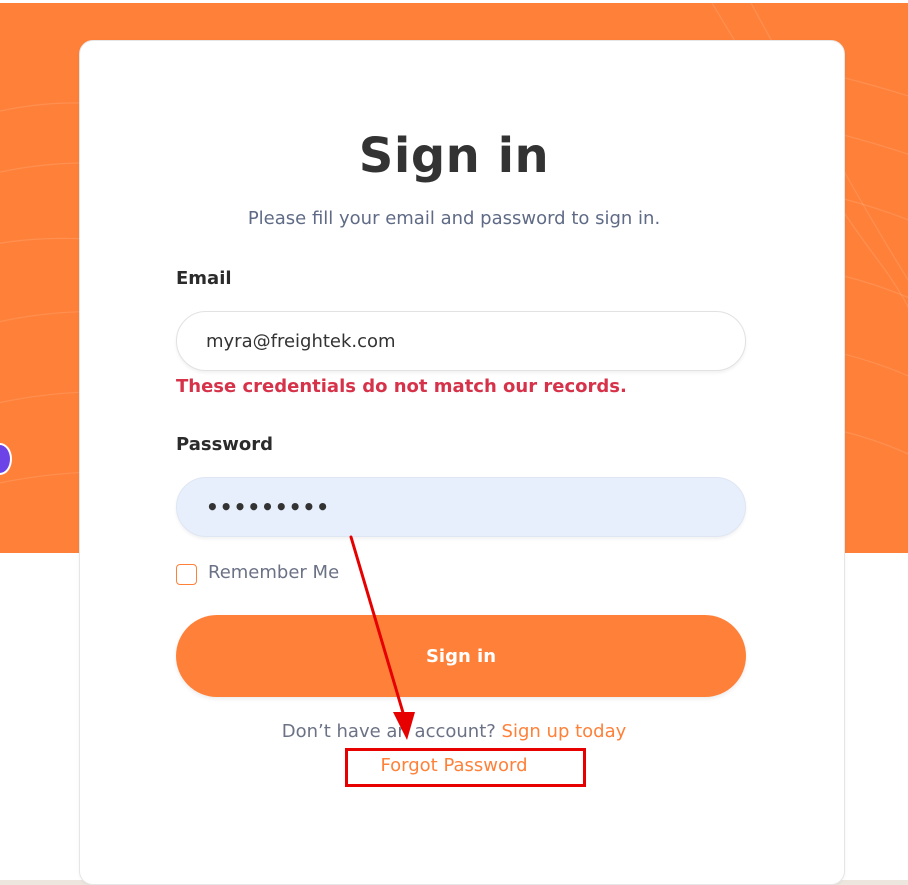  I want to click on signup-prompt-text: Don’t have an account?, so click(388, 731).